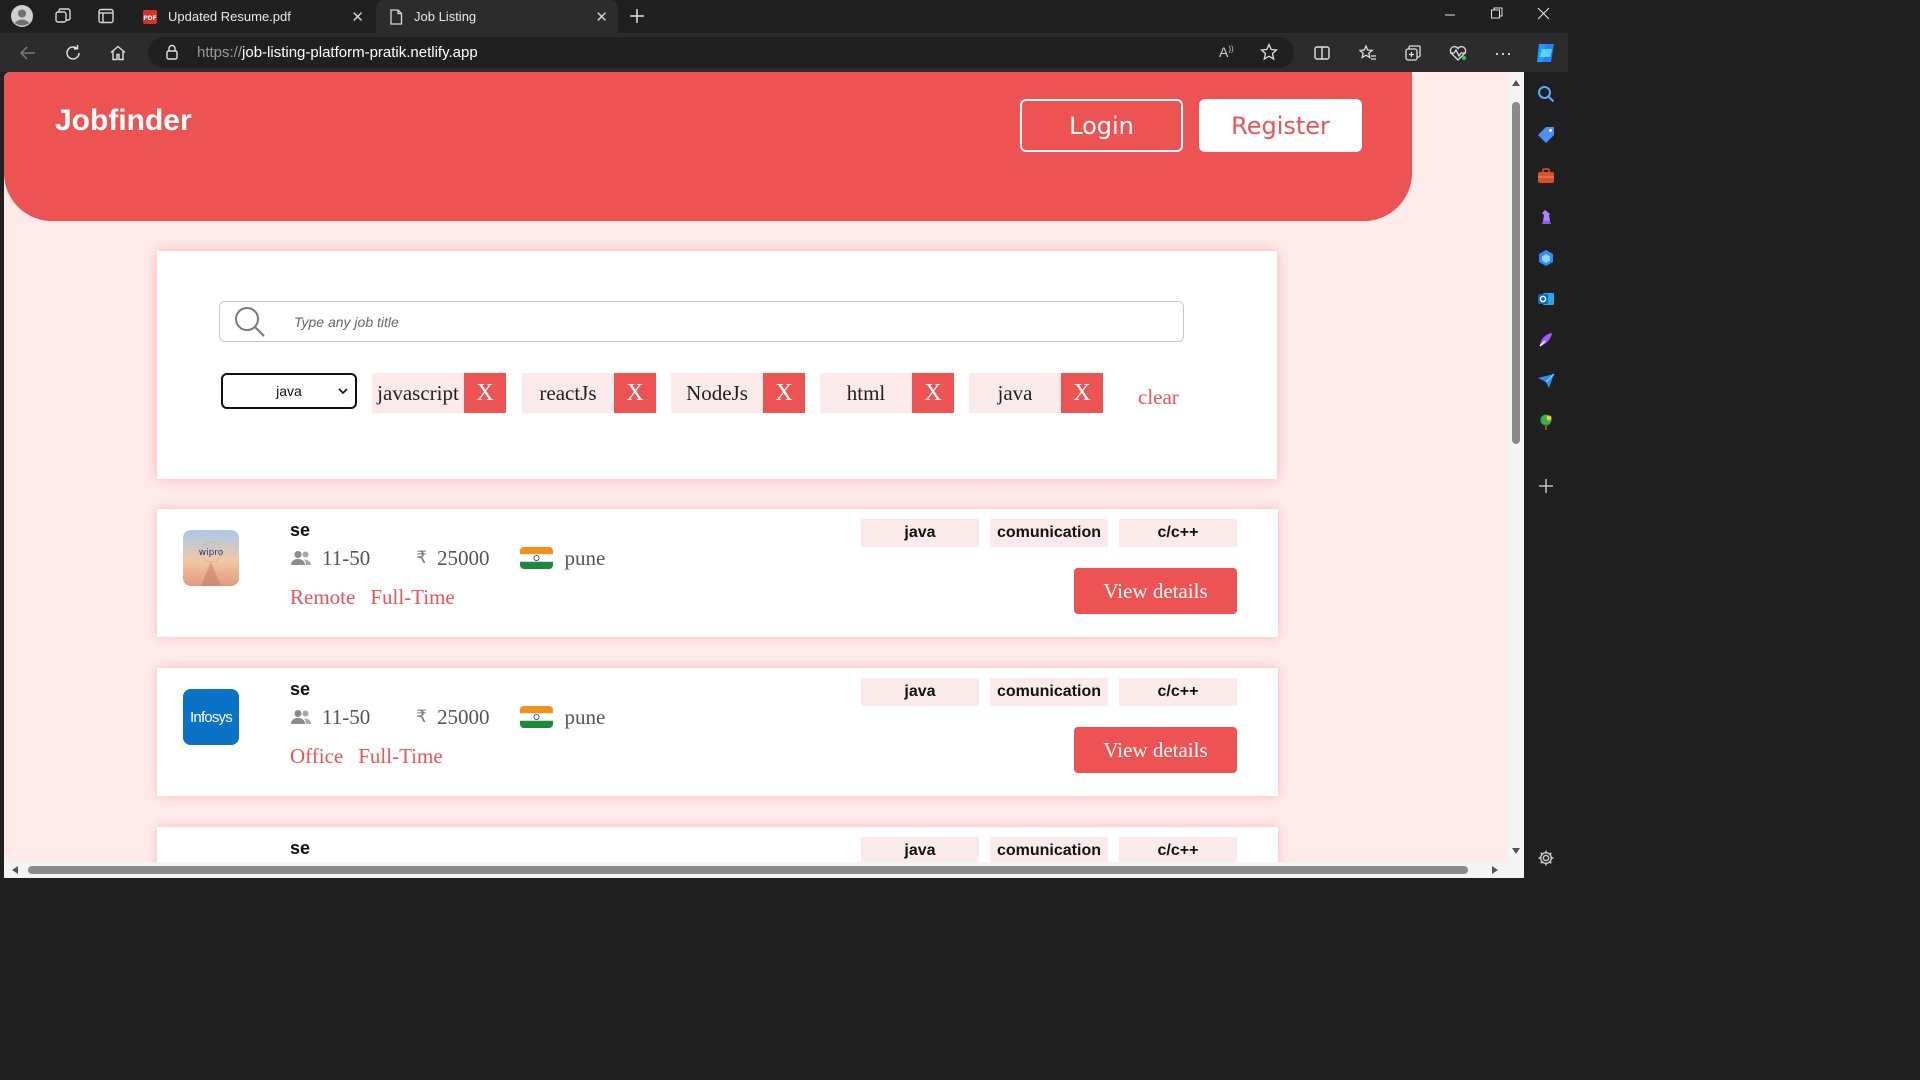 This screenshot has width=1920, height=1080. Describe the element at coordinates (73, 53) in the screenshot. I see `reload-icon` at that location.